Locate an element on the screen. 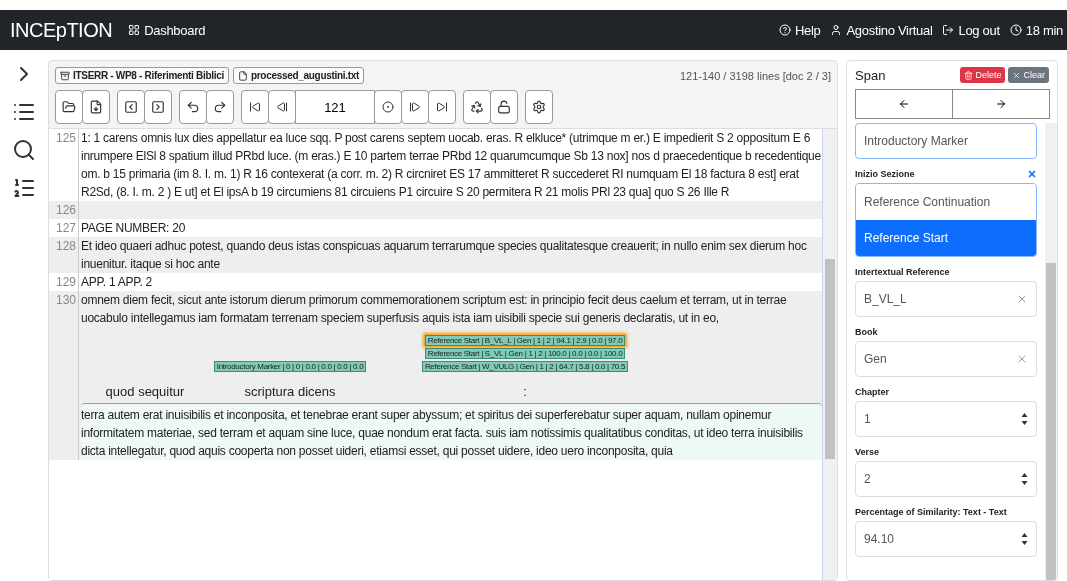 The height and width of the screenshot is (581, 1067). next-document-icon is located at coordinates (158, 107).